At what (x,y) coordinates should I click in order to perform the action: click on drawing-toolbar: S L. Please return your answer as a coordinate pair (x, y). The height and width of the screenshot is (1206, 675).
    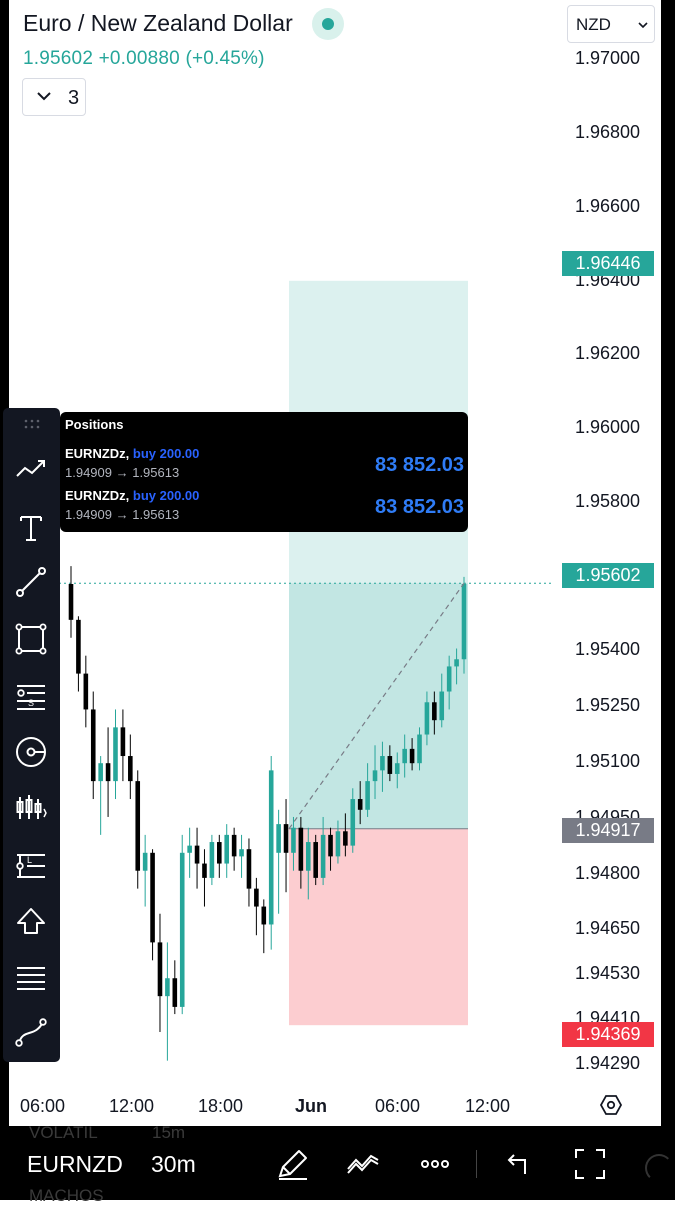
    Looking at the image, I should click on (31, 735).